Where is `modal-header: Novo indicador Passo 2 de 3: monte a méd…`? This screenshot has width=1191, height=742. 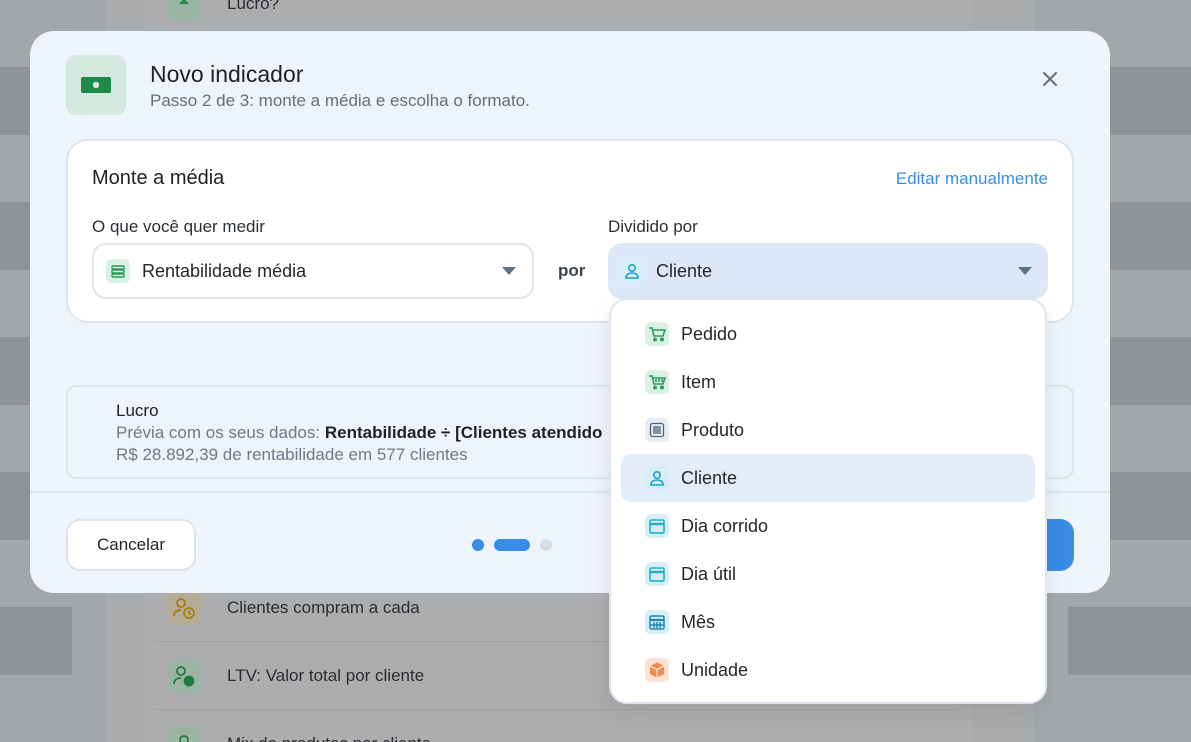
modal-header: Novo indicador Passo 2 de 3: monte a méd… is located at coordinates (298, 85).